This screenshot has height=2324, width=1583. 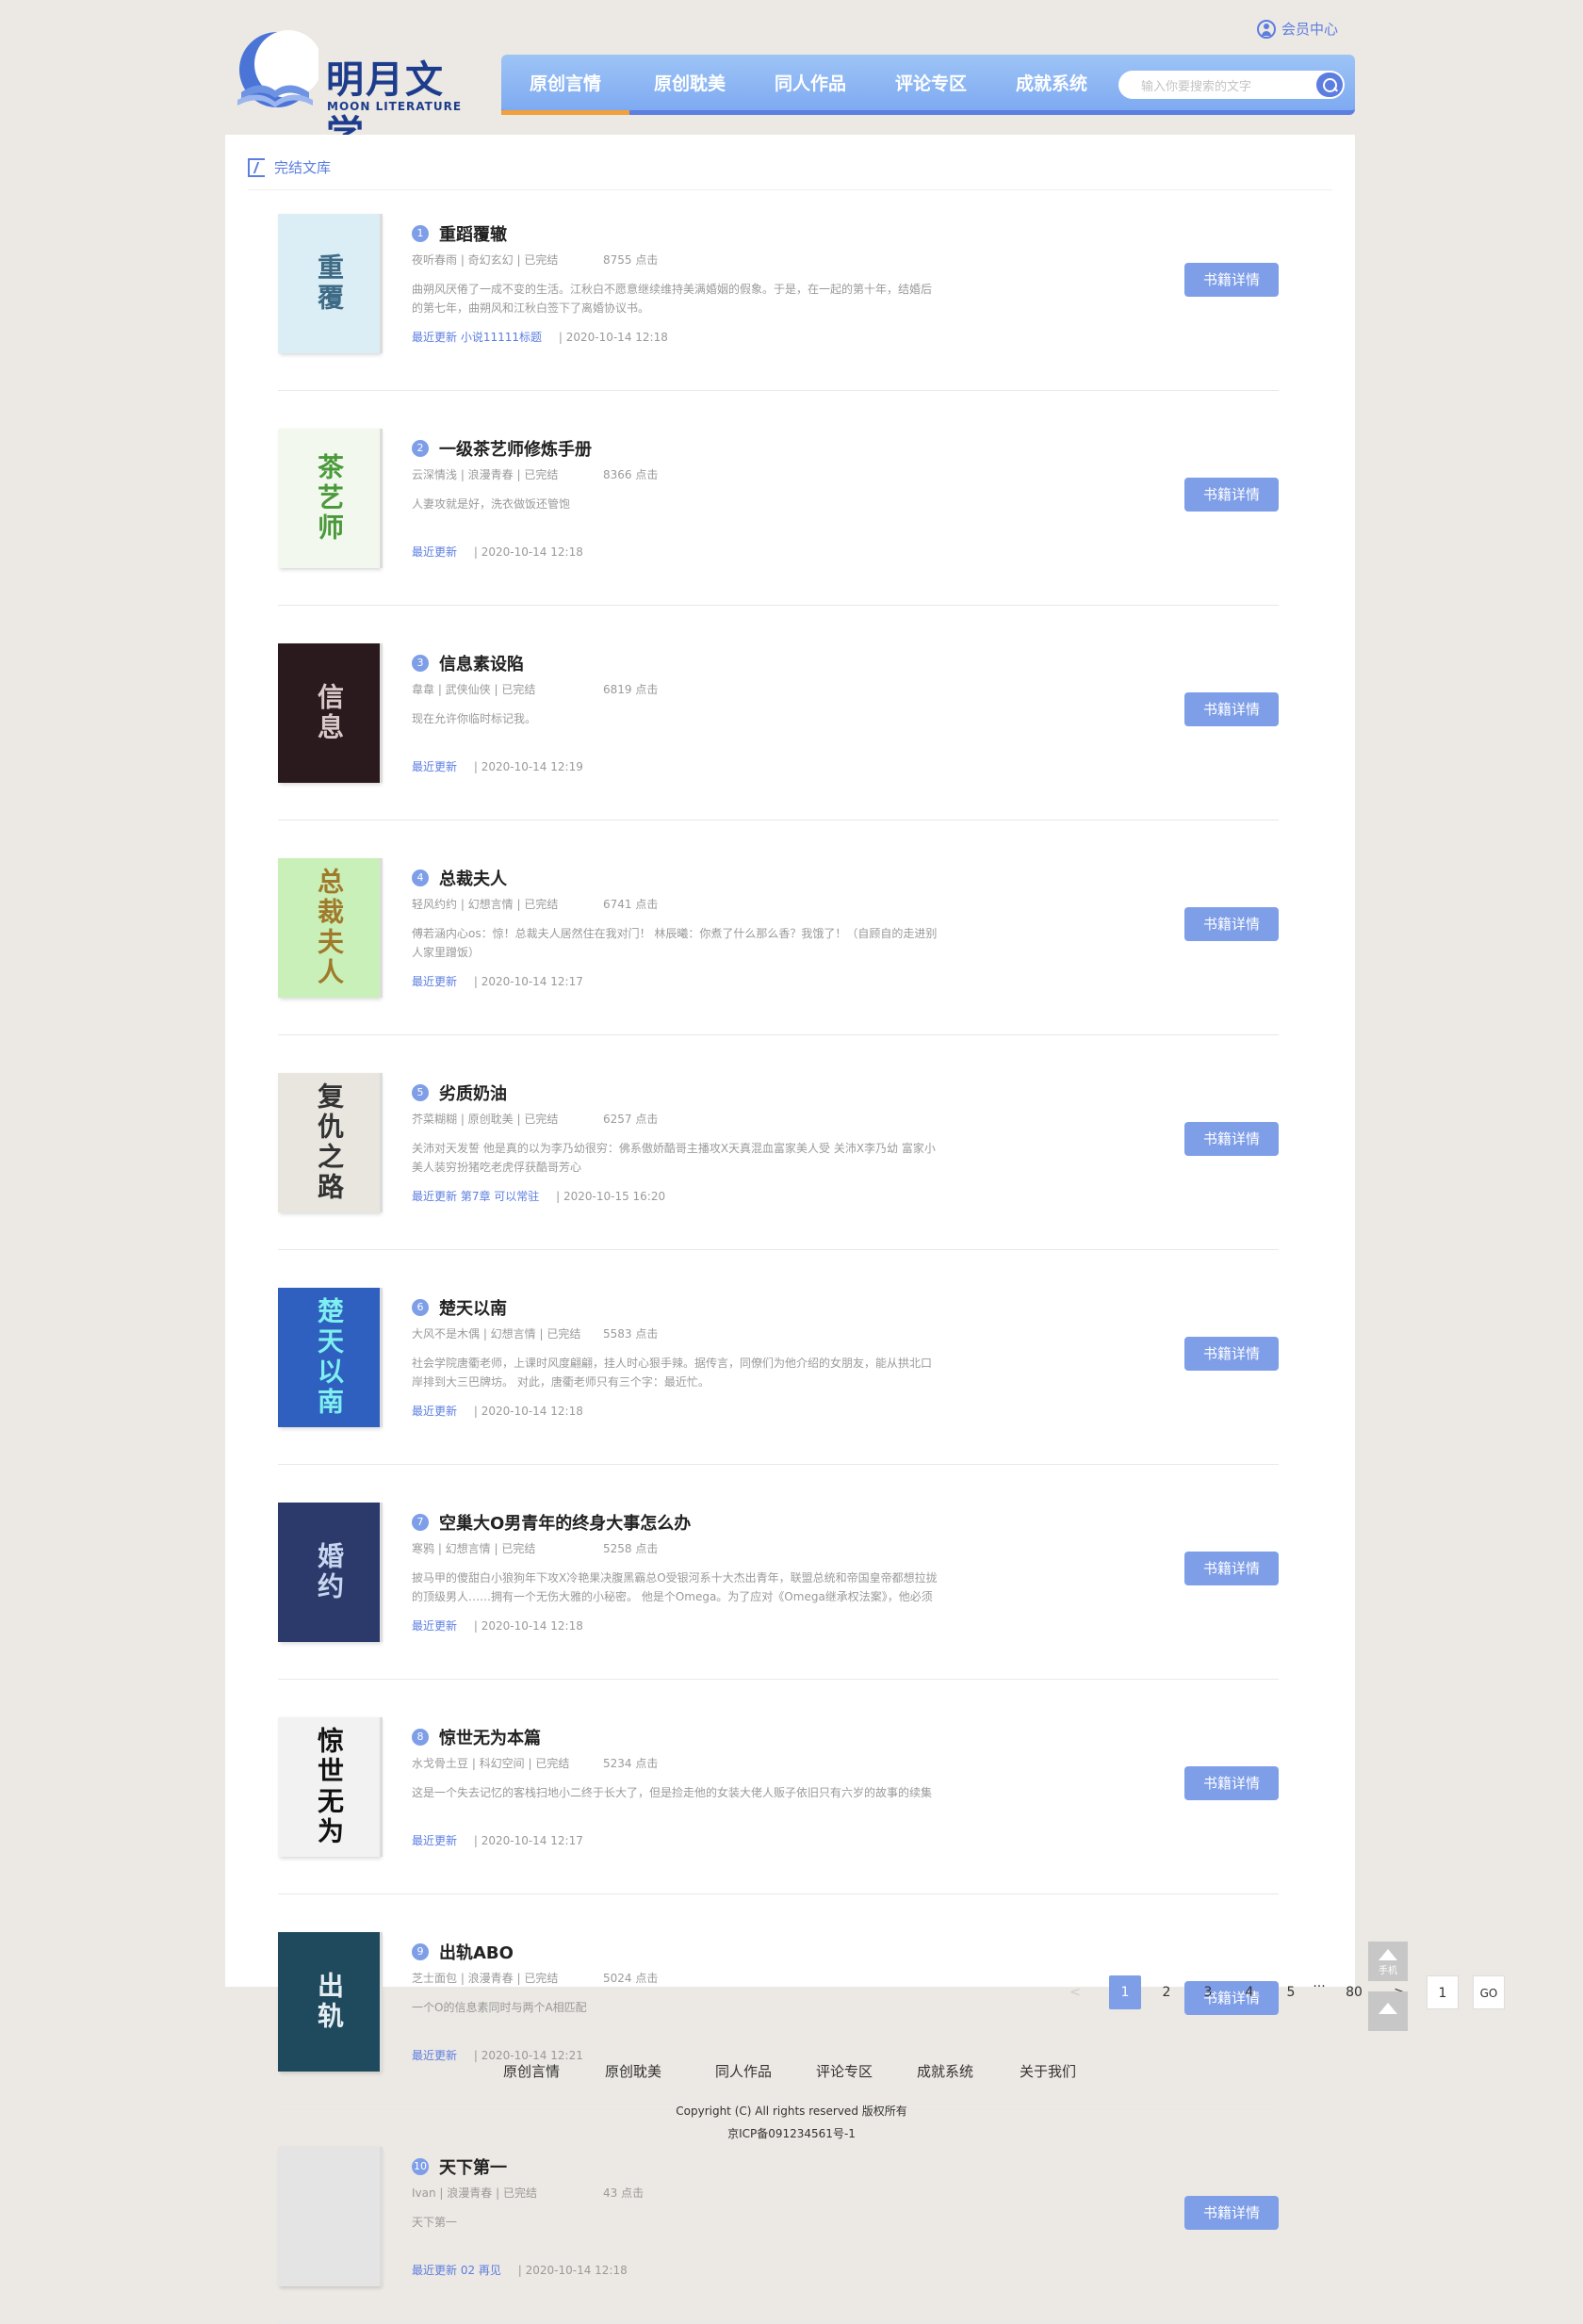 I want to click on page-jump-input: 1, so click(x=1443, y=1992).